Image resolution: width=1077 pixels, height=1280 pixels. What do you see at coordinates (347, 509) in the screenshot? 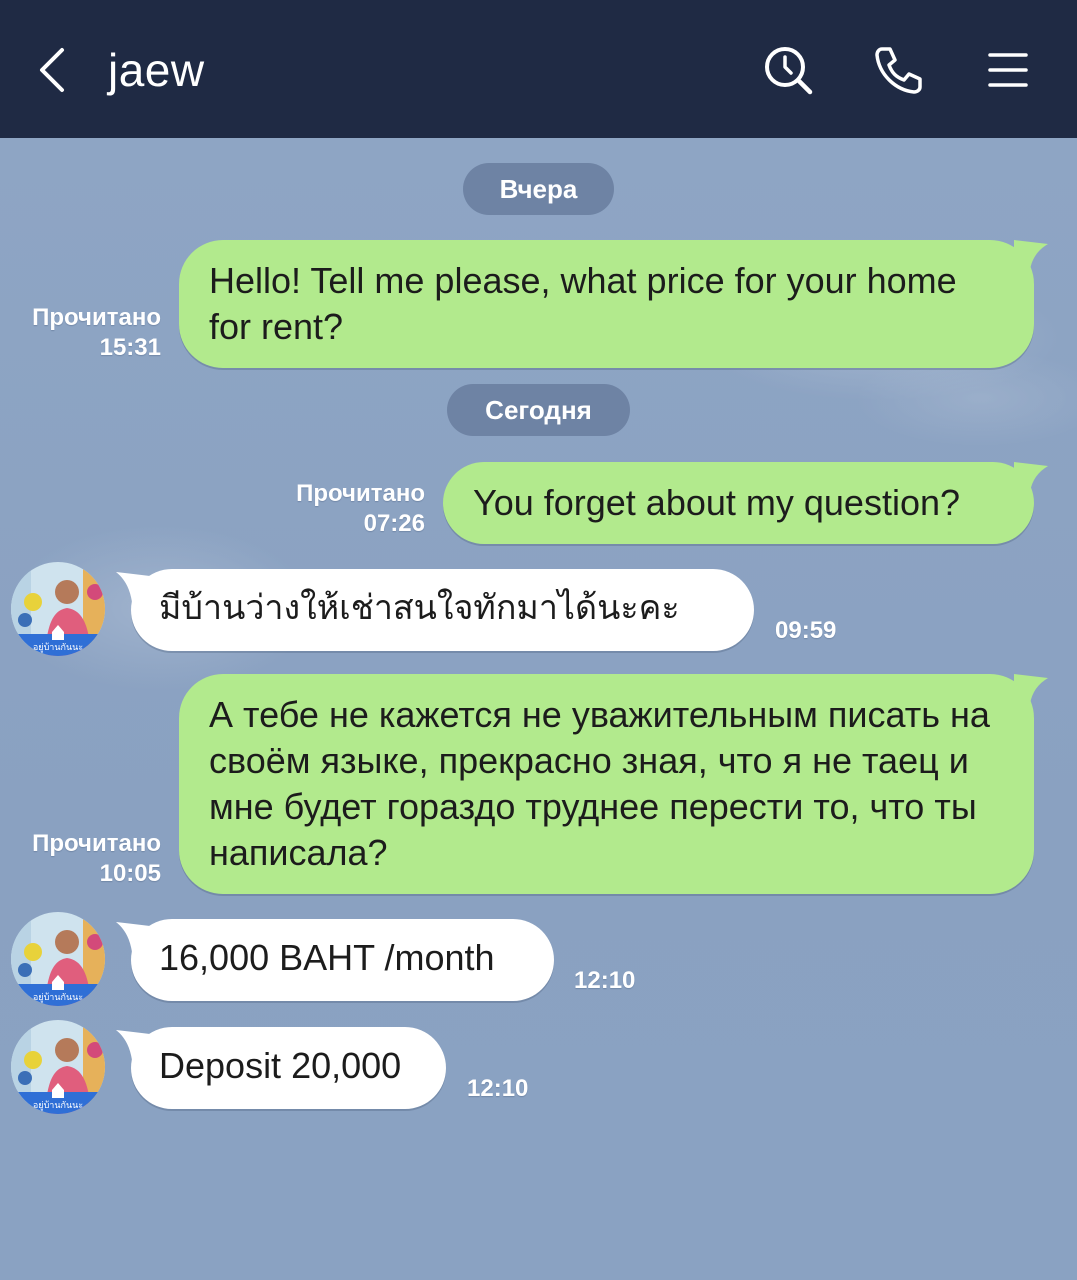
I see `message-meta: Прочитано 07:26` at bounding box center [347, 509].